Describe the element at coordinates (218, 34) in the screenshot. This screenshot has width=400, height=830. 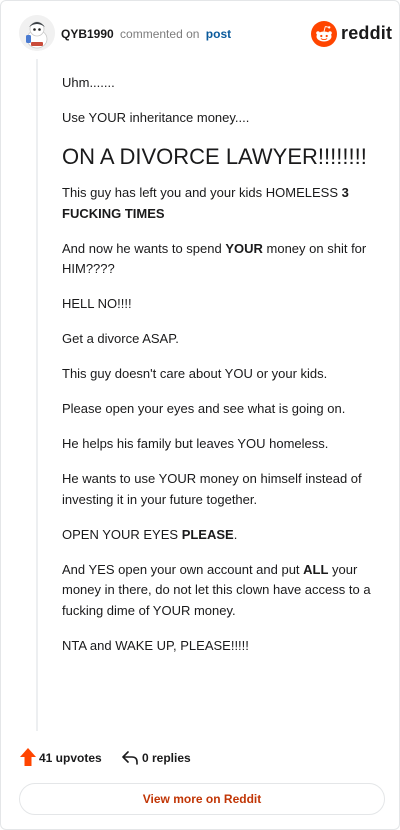
I see `post-link: post` at that location.